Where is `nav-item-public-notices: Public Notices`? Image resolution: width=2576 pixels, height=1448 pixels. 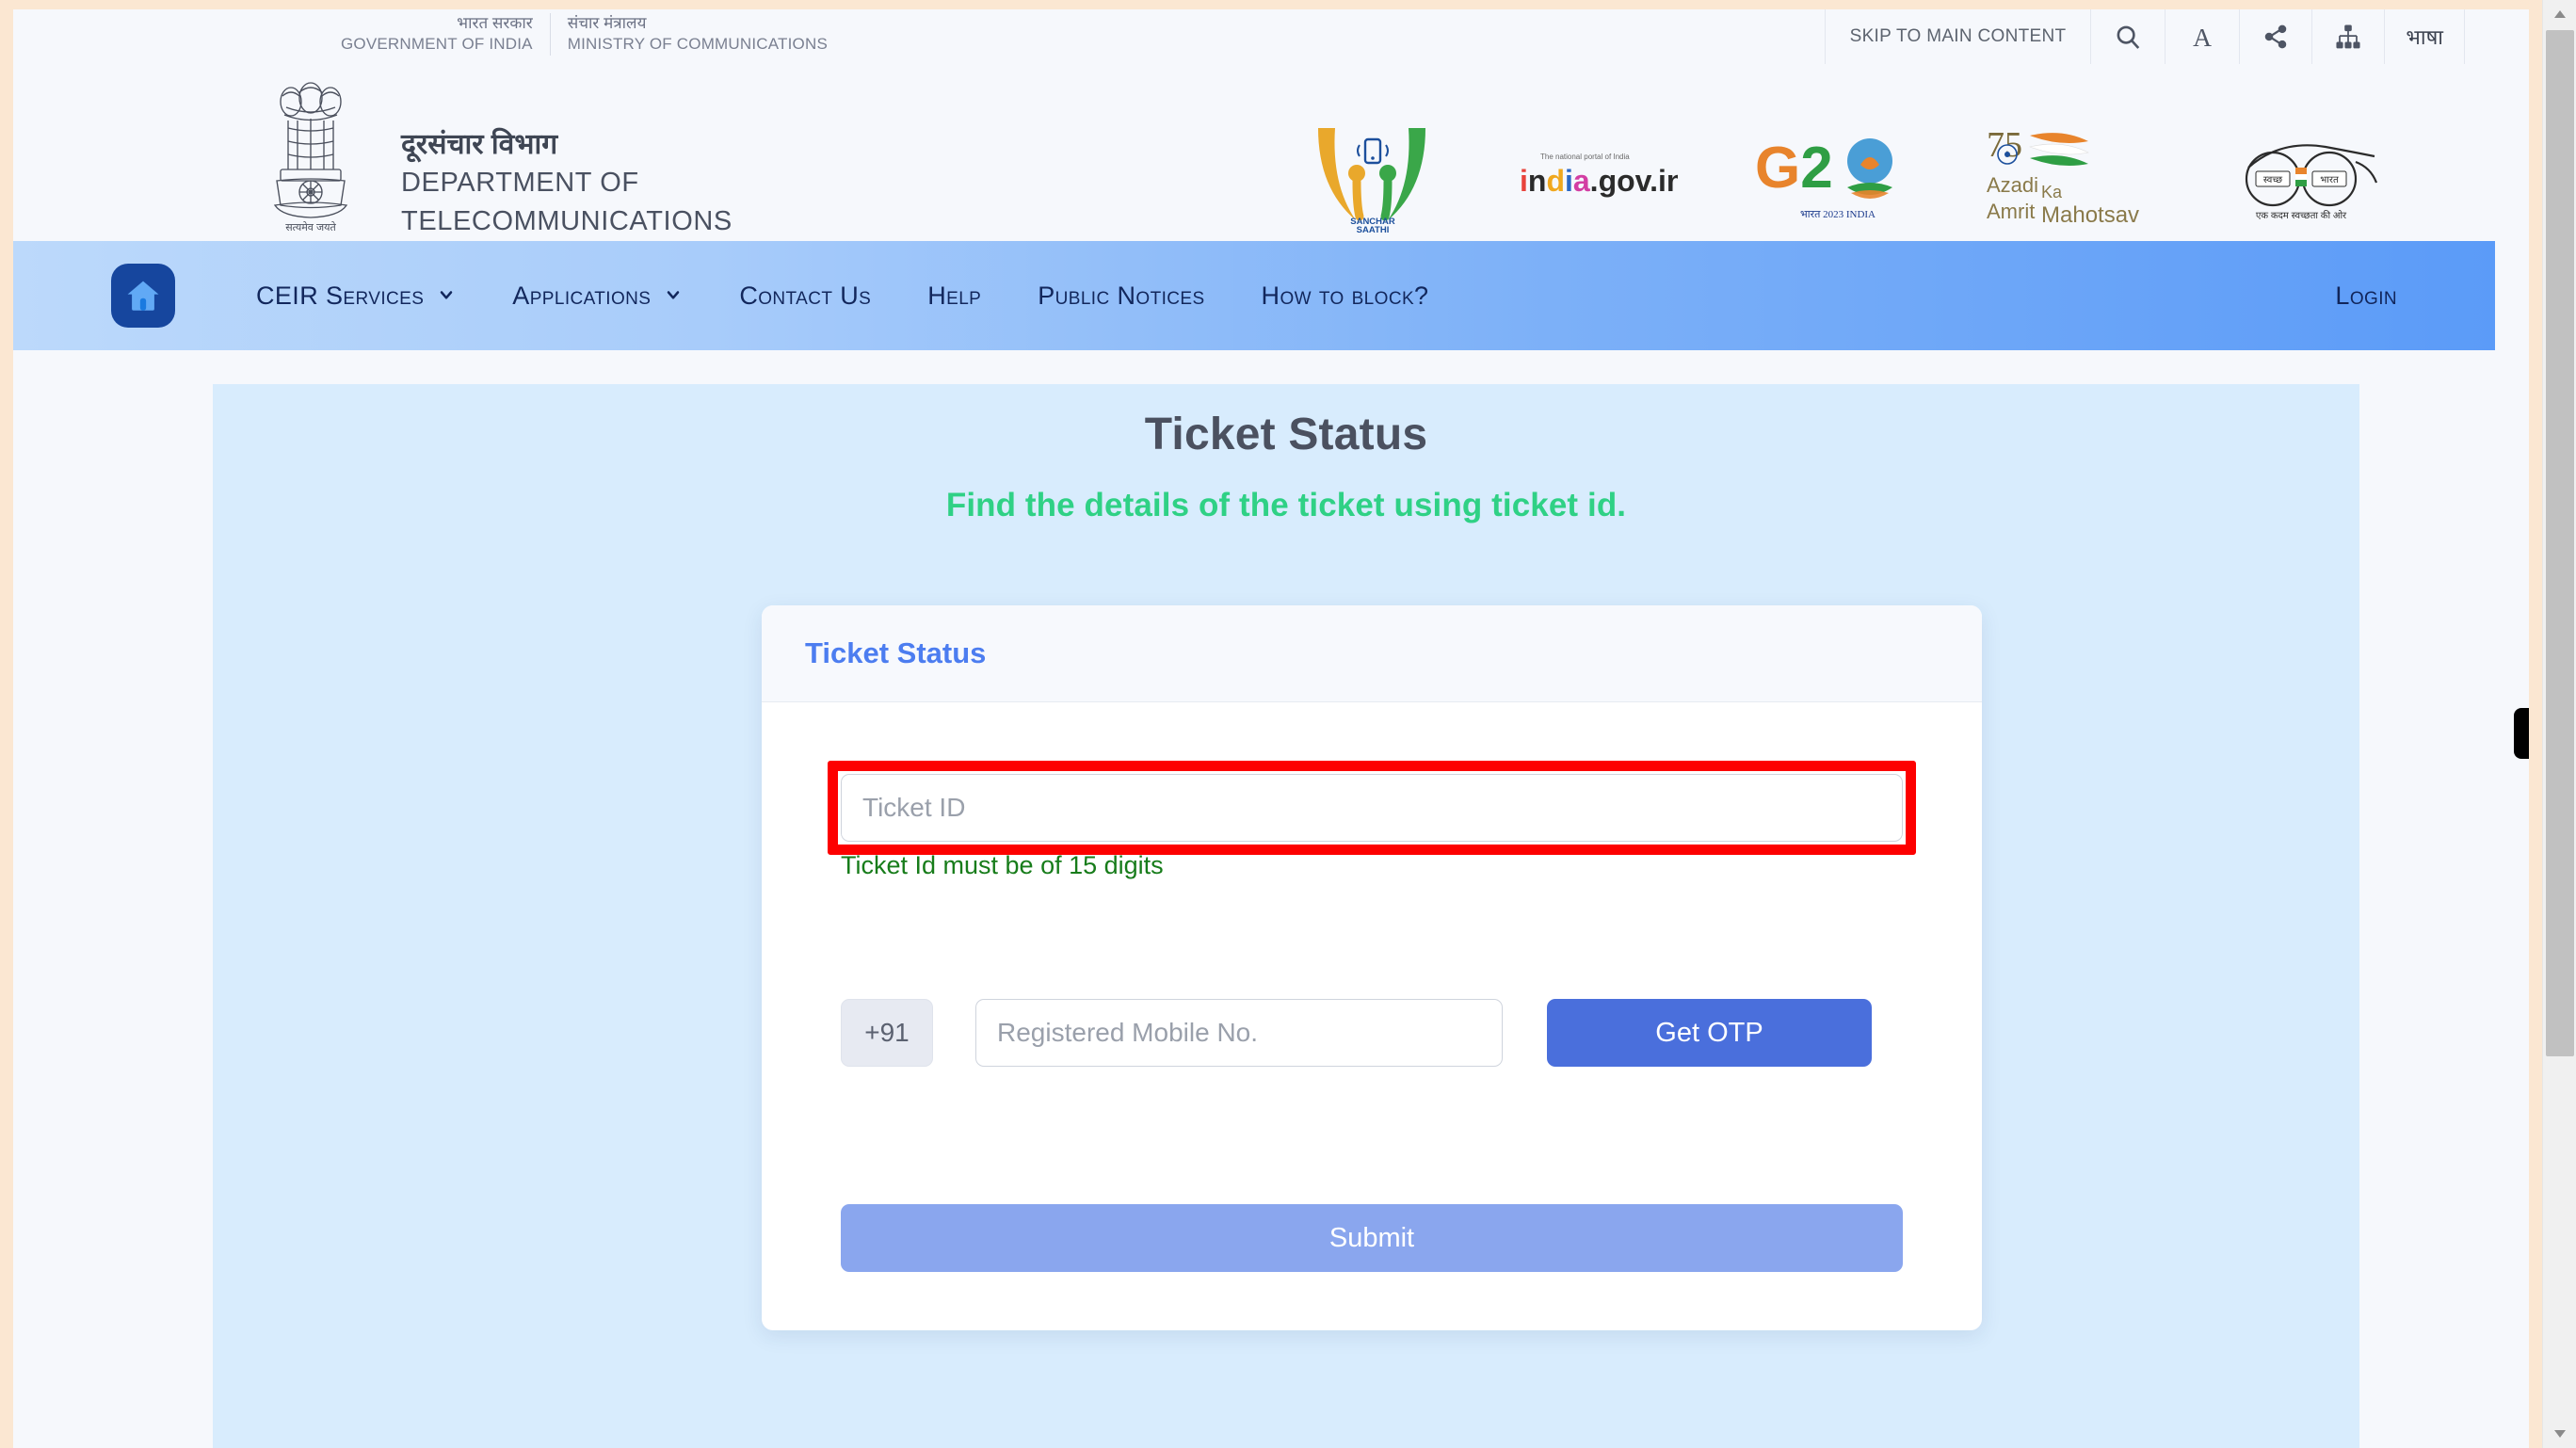 nav-item-public-notices: Public Notices is located at coordinates (1120, 296).